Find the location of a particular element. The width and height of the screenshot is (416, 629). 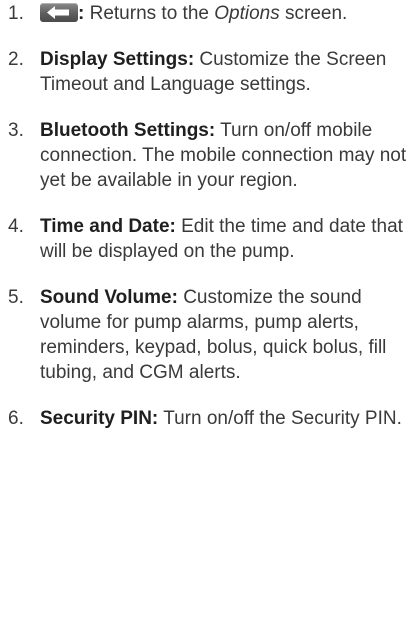

item-number: 1. is located at coordinates (16, 13).